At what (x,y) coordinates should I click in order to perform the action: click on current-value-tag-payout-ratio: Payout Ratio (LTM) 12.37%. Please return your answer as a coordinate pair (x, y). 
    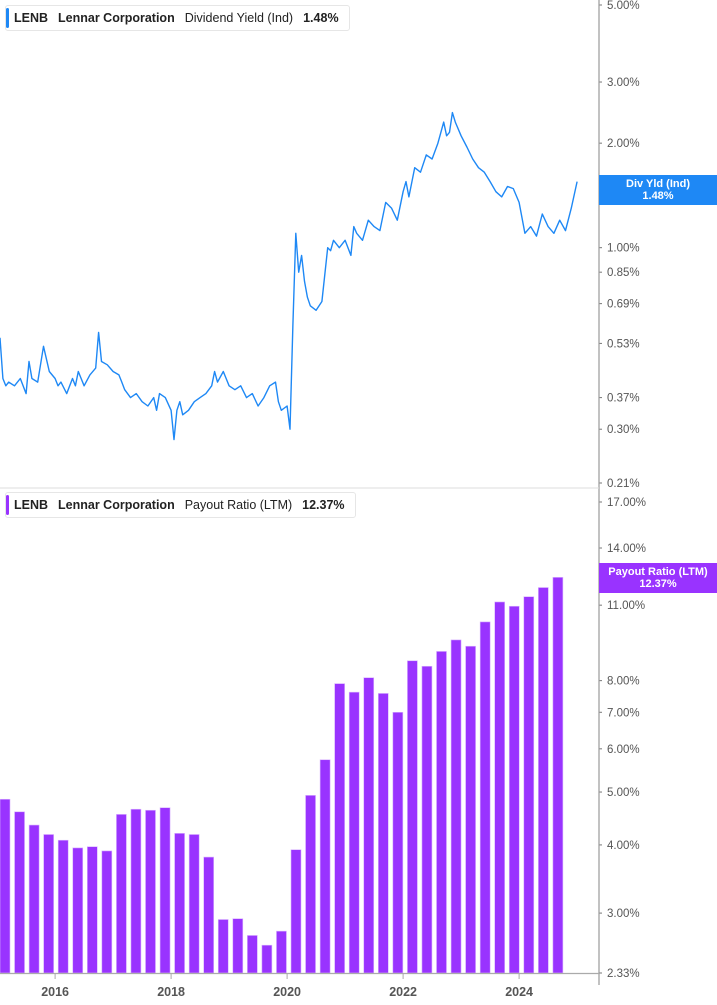
    Looking at the image, I should click on (658, 578).